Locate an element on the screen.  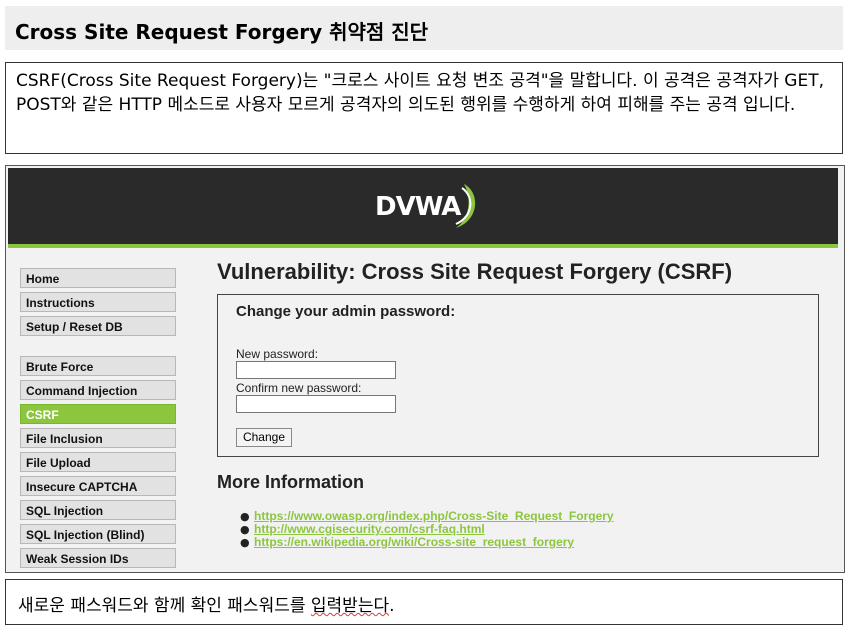
note-text: 새로운 패스워드와 함께 확인 패스워드를 입력받는다. is located at coordinates (206, 603).